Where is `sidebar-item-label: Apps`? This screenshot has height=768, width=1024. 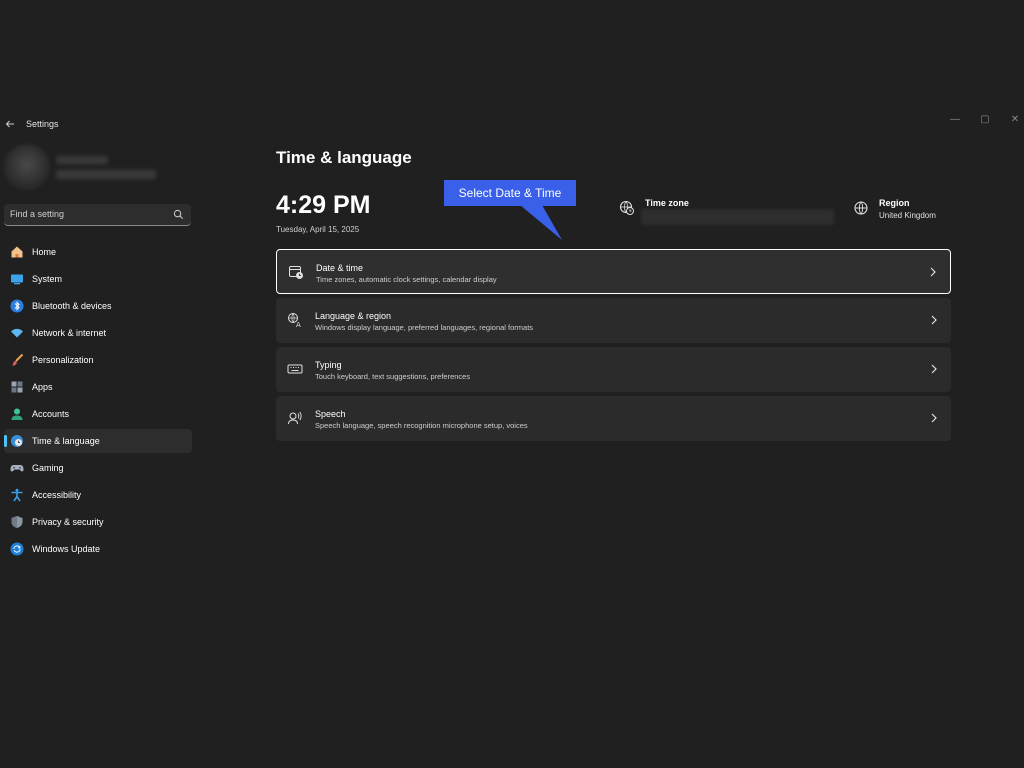 sidebar-item-label: Apps is located at coordinates (42, 387).